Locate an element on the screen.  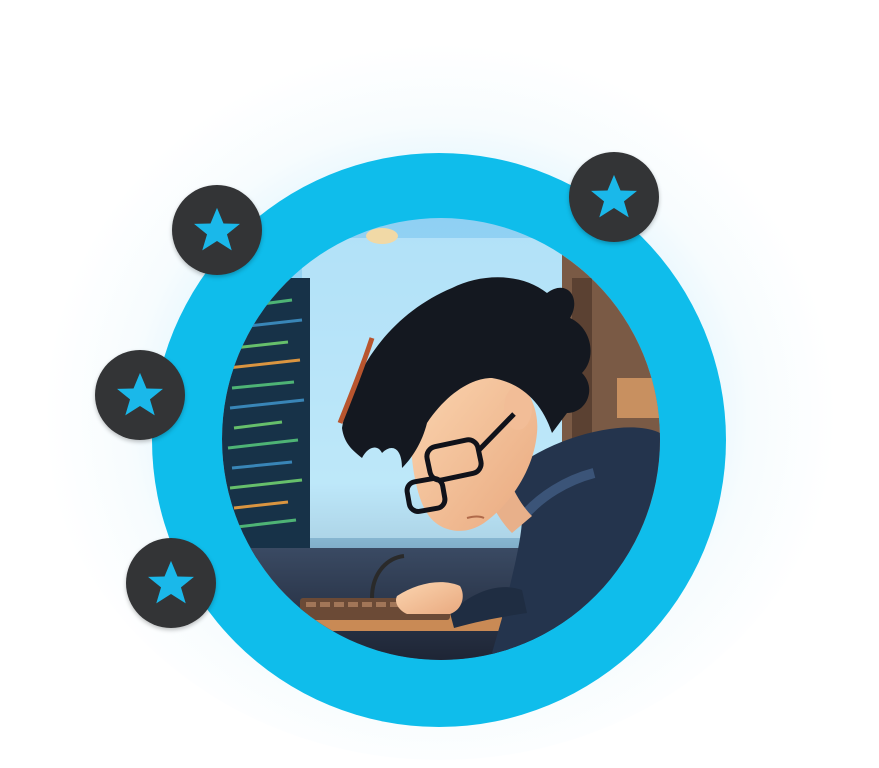
star-badge-top-right is located at coordinates (614, 197).